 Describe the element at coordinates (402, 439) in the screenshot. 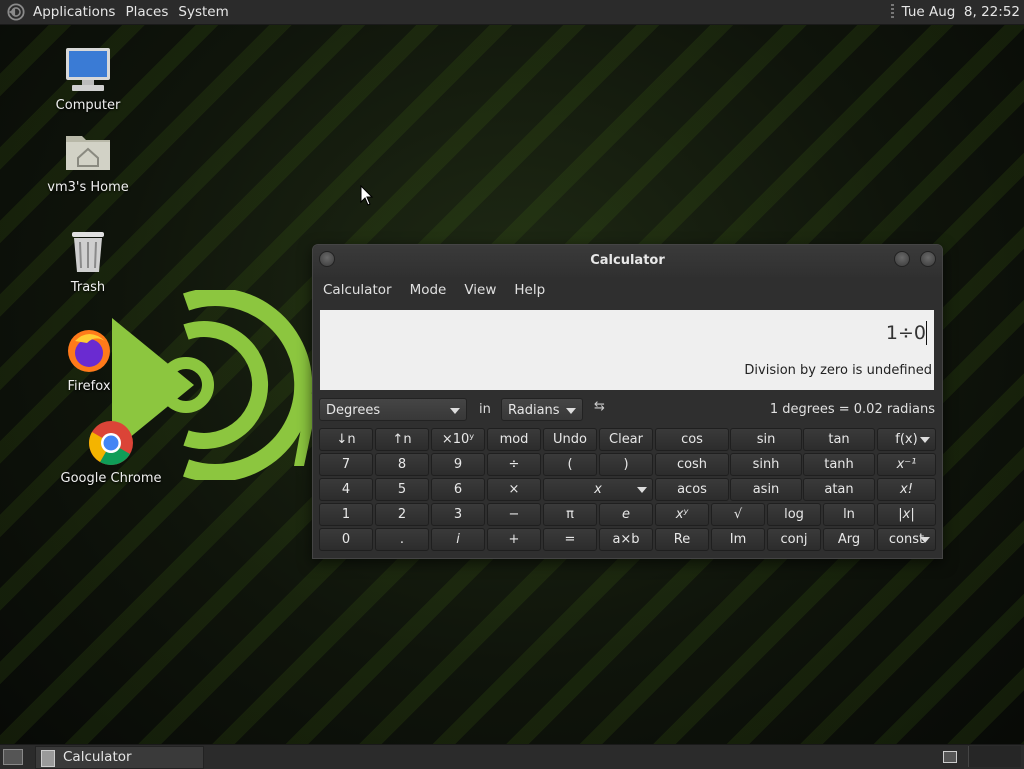

I see `key-button: ↑n` at that location.